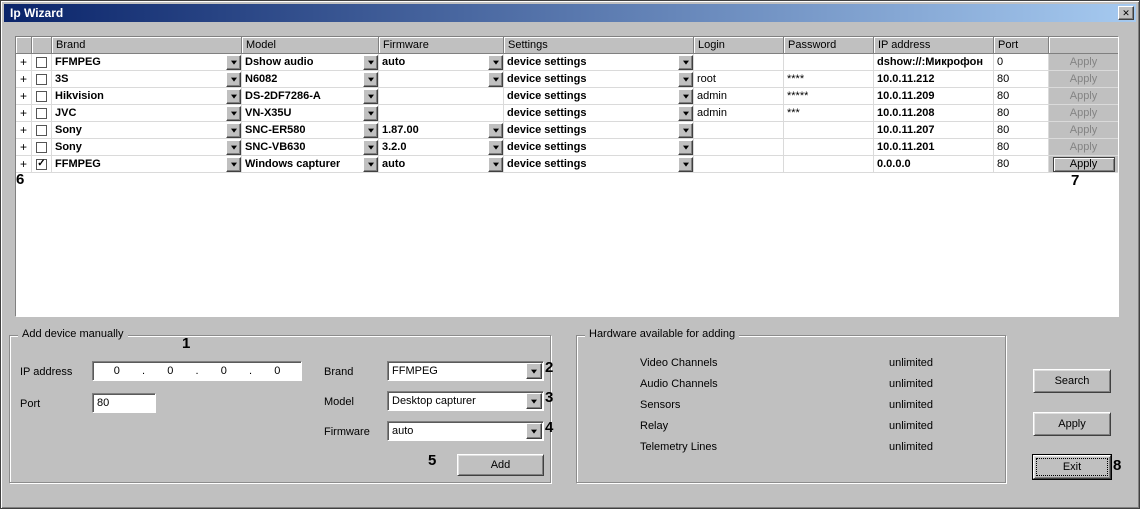 This screenshot has height=509, width=1140. I want to click on search-button: Search, so click(1072, 381).